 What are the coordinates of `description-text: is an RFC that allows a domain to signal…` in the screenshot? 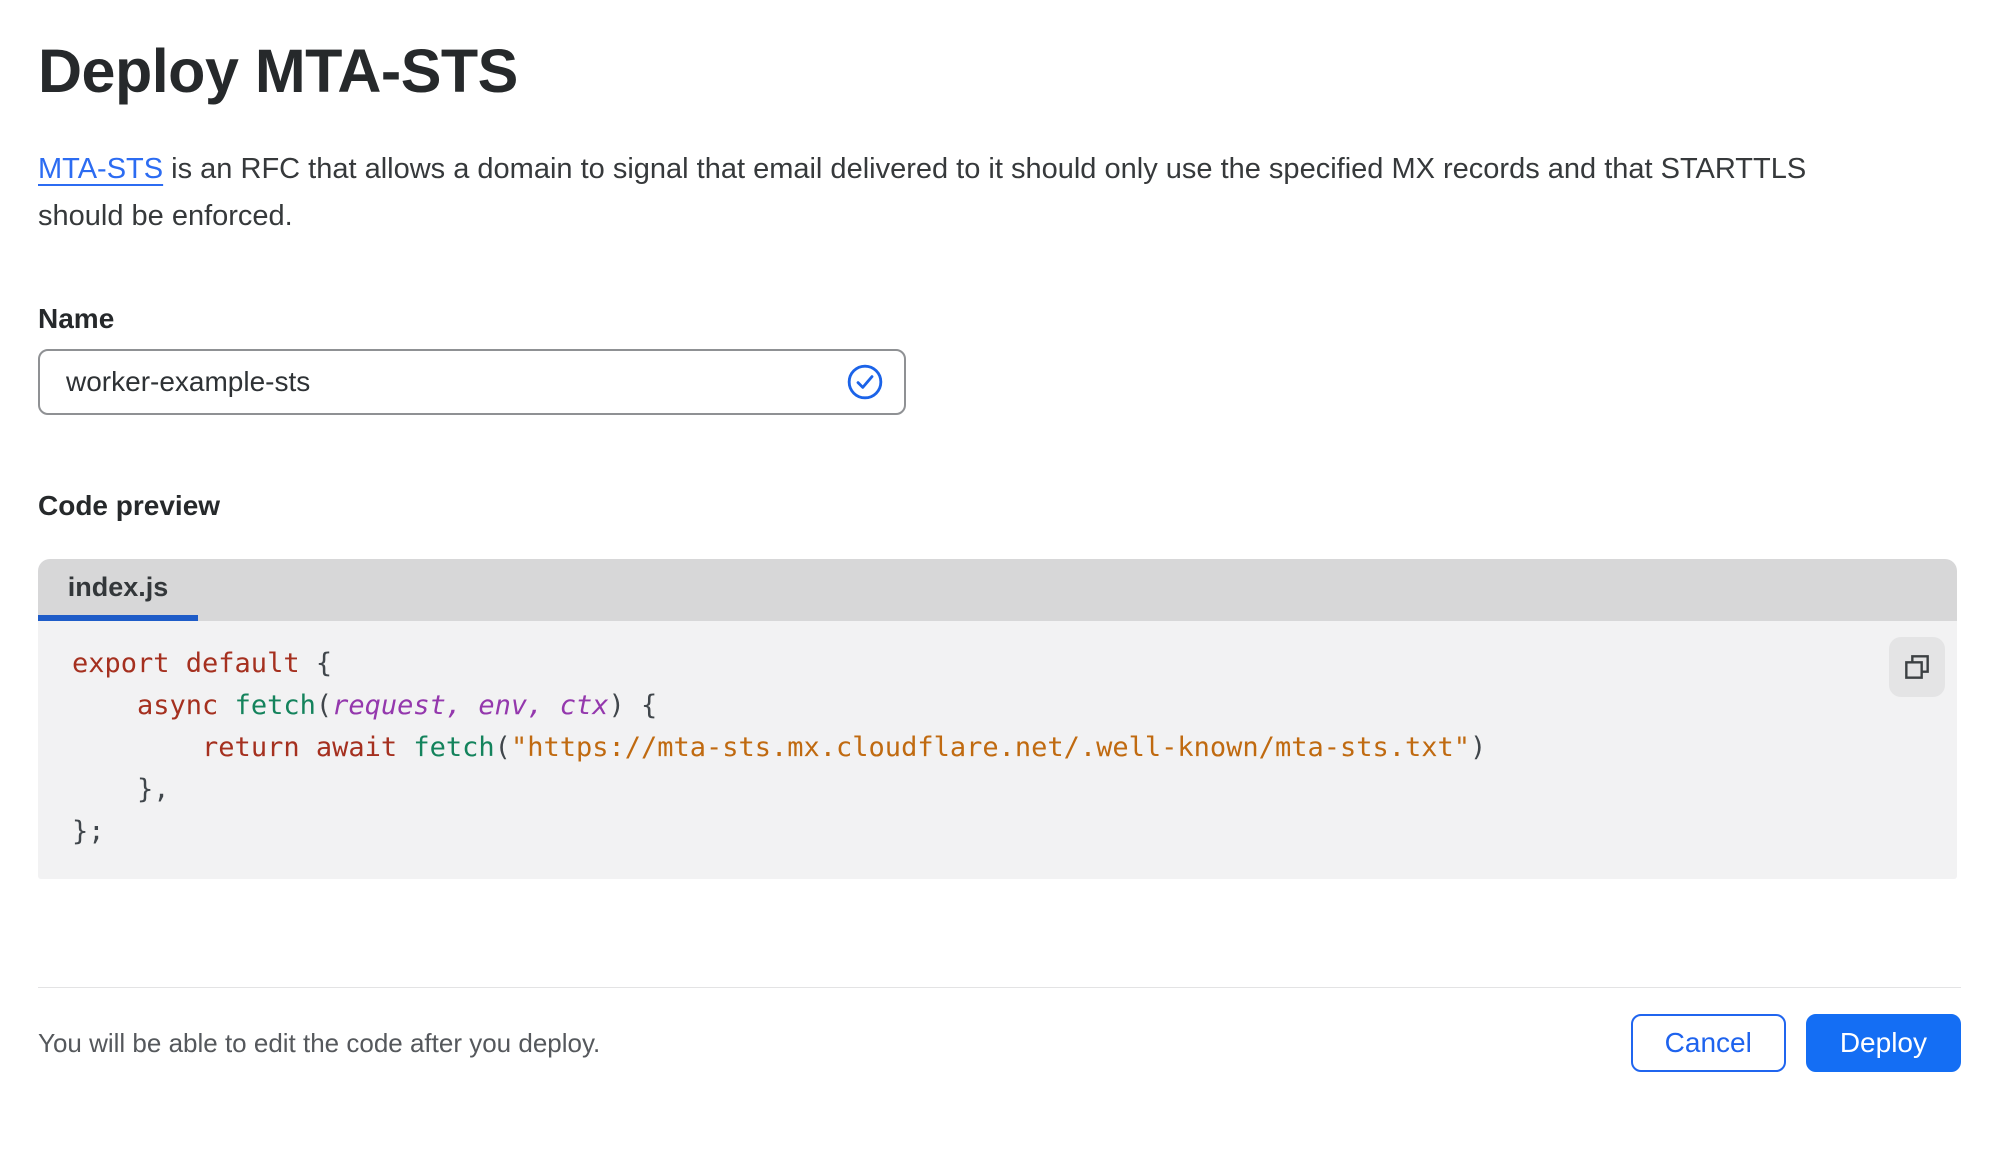 It's located at (985, 169).